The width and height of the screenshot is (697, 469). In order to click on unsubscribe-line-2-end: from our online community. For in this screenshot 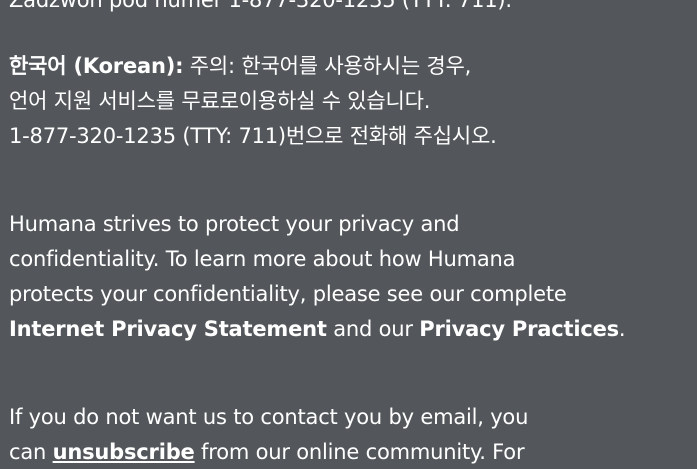, I will do `click(359, 452)`.